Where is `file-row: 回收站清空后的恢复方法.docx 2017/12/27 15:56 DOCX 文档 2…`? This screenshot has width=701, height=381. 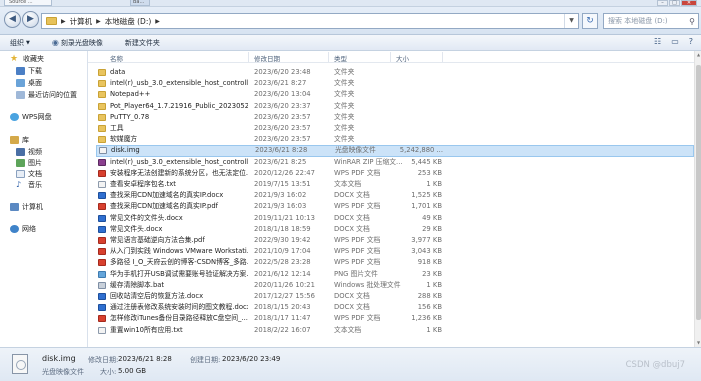 file-row: 回收站清空后的恢复方法.docx 2017/12/27 15:56 DOCX 文档 2… is located at coordinates (395, 296).